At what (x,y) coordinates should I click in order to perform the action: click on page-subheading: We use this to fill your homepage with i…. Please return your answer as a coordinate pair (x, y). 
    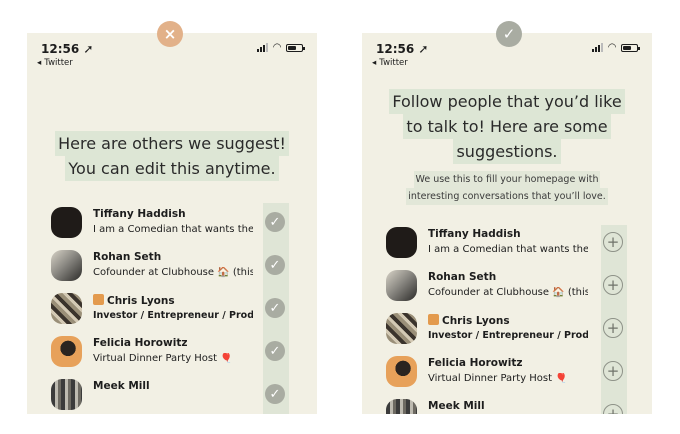
    Looking at the image, I should click on (507, 188).